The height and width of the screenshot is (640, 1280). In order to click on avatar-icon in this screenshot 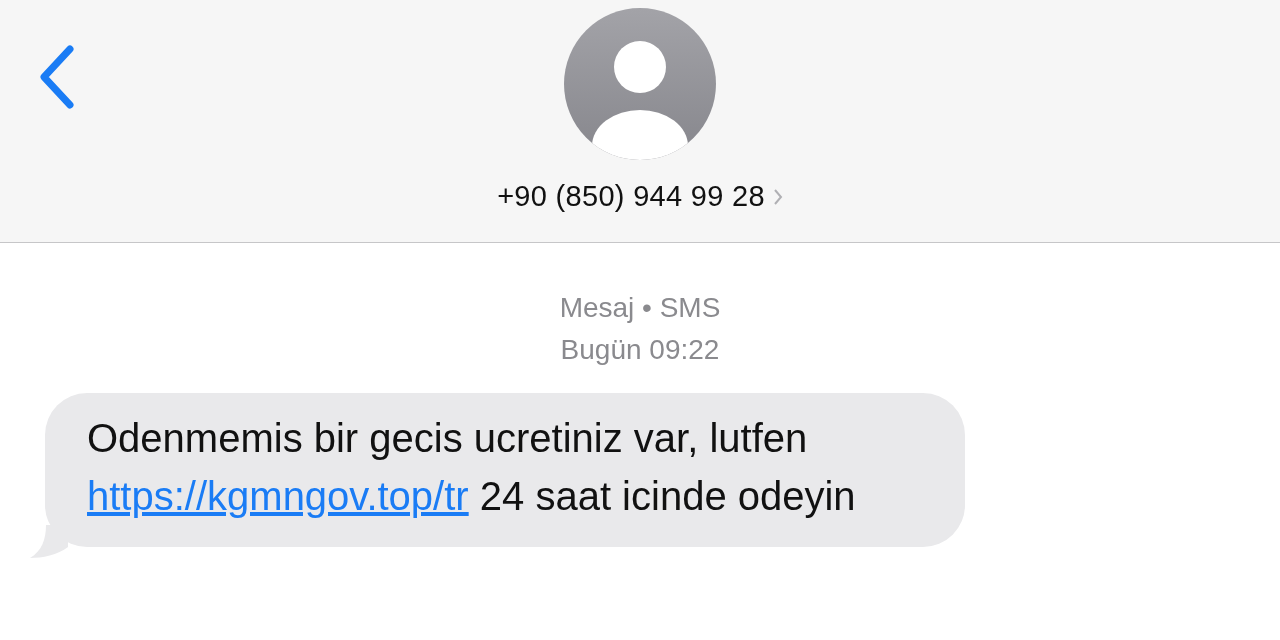, I will do `click(640, 84)`.